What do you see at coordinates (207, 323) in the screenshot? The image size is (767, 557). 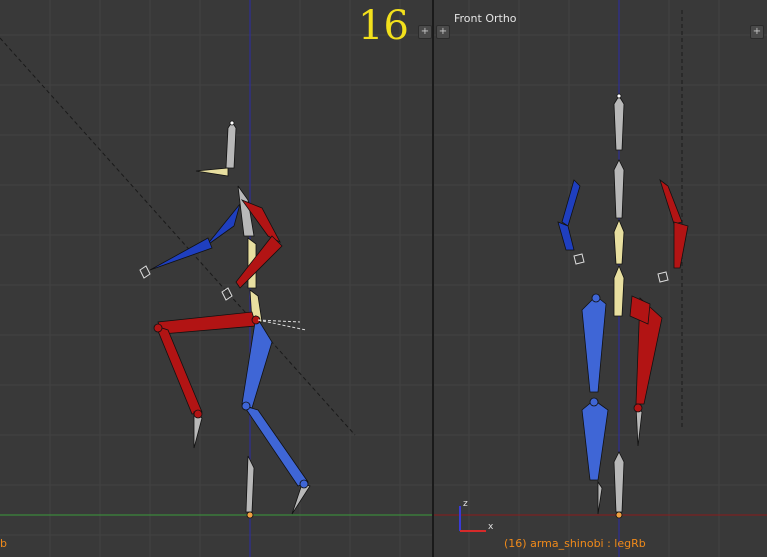 I see `bone-leg-red-thigh` at bounding box center [207, 323].